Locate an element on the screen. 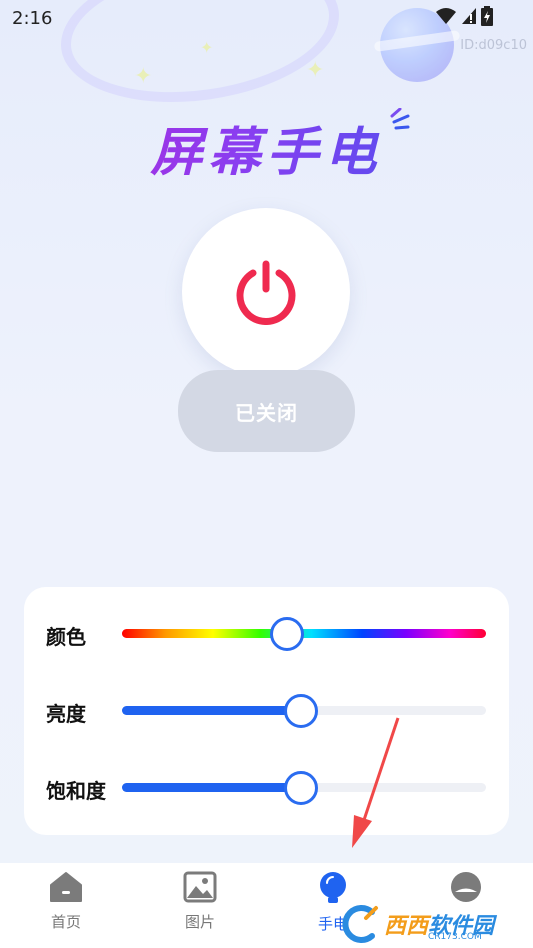  saturation-label: 饱和度 is located at coordinates (76, 791).